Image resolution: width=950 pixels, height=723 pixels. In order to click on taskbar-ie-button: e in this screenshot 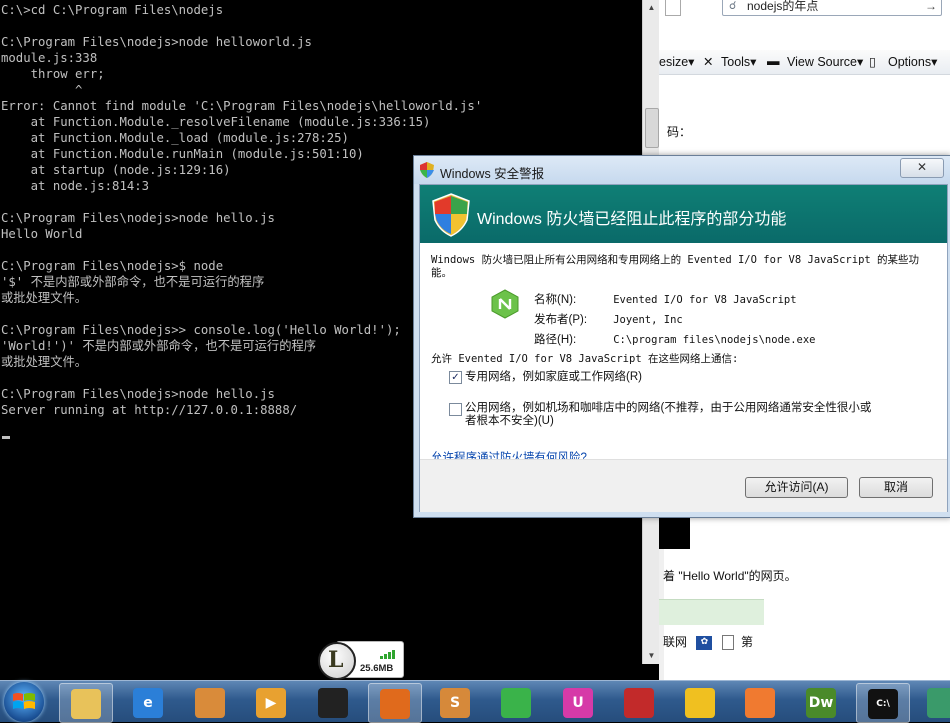, I will do `click(148, 702)`.